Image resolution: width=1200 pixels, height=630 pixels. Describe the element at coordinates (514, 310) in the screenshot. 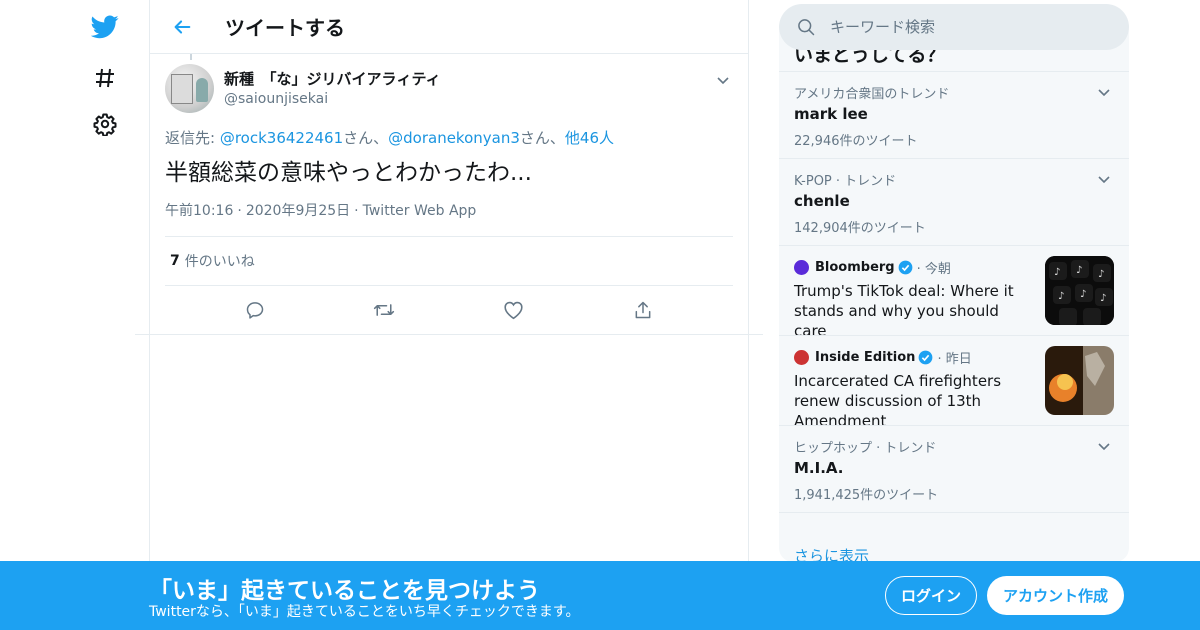

I see `heart-icon` at that location.